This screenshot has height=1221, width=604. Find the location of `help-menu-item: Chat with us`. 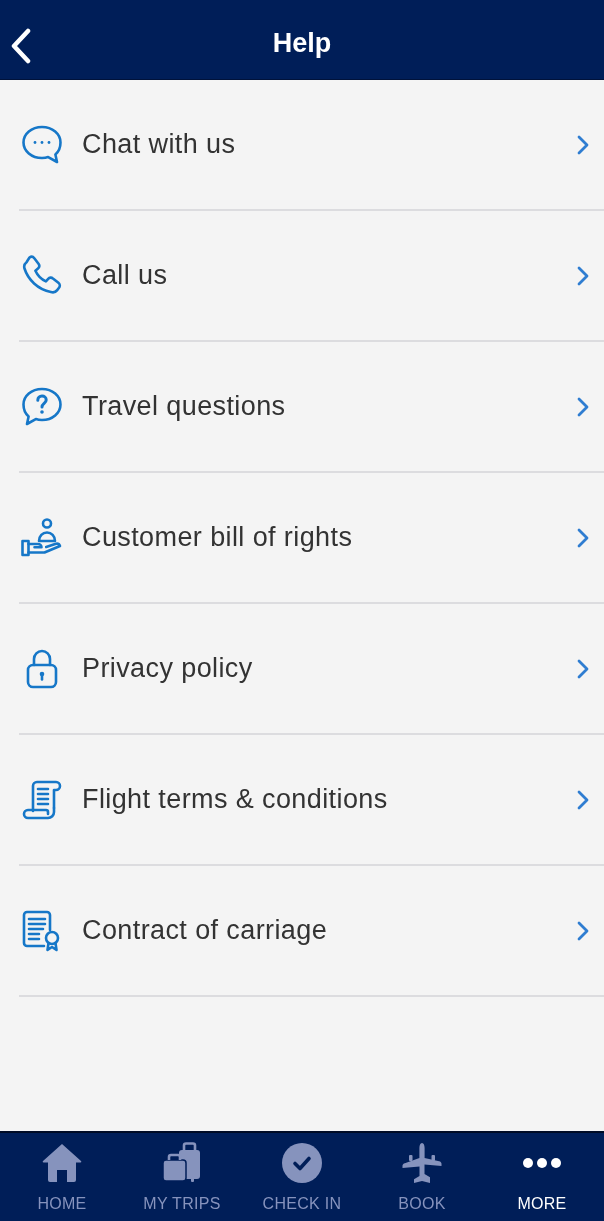

help-menu-item: Chat with us is located at coordinates (311, 145).